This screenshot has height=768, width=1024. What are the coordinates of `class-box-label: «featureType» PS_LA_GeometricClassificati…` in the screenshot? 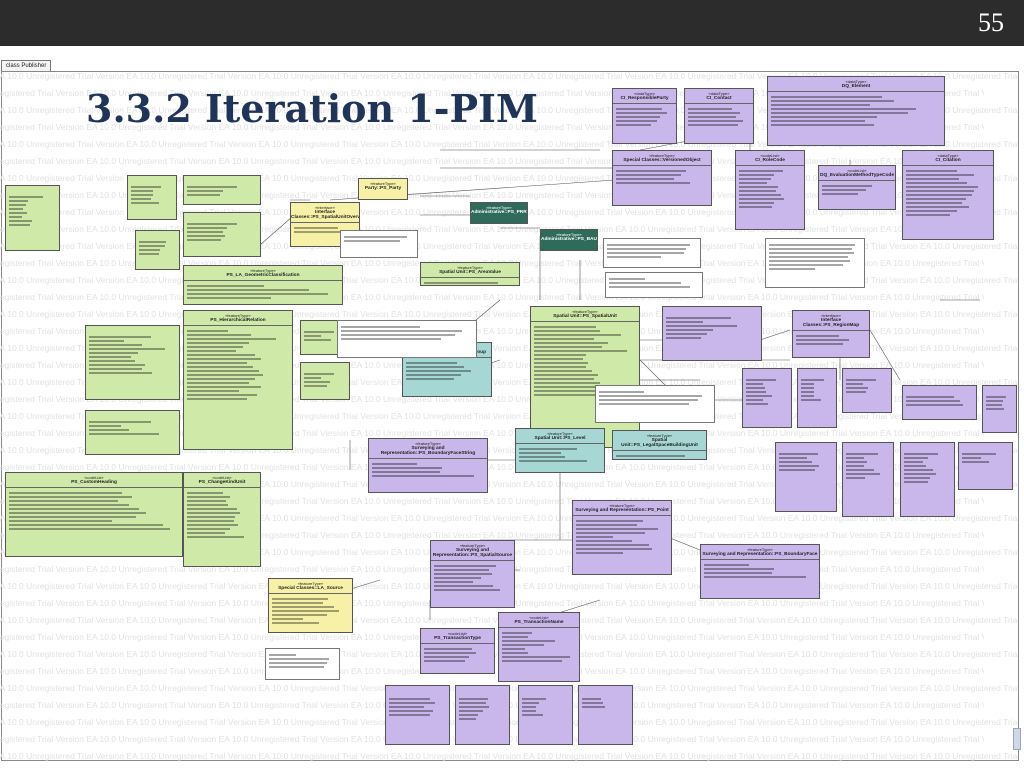 It's located at (263, 285).